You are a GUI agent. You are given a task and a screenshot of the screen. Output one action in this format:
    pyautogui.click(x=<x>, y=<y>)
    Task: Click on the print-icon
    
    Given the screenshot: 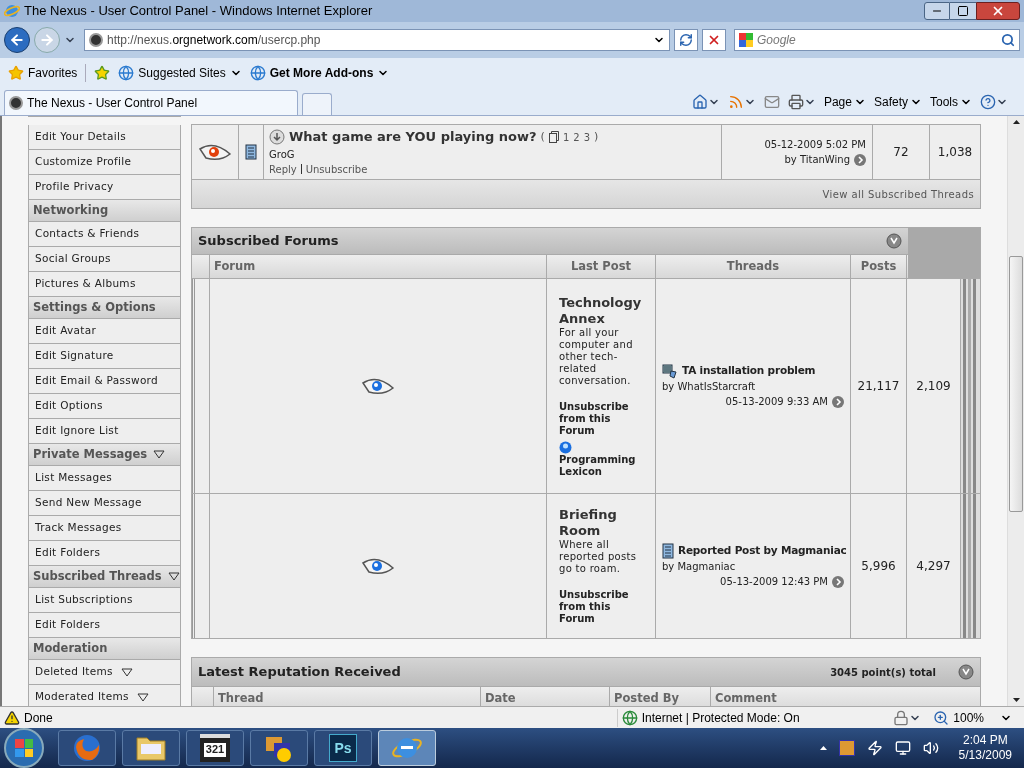 What is the action you would take?
    pyautogui.click(x=795, y=102)
    